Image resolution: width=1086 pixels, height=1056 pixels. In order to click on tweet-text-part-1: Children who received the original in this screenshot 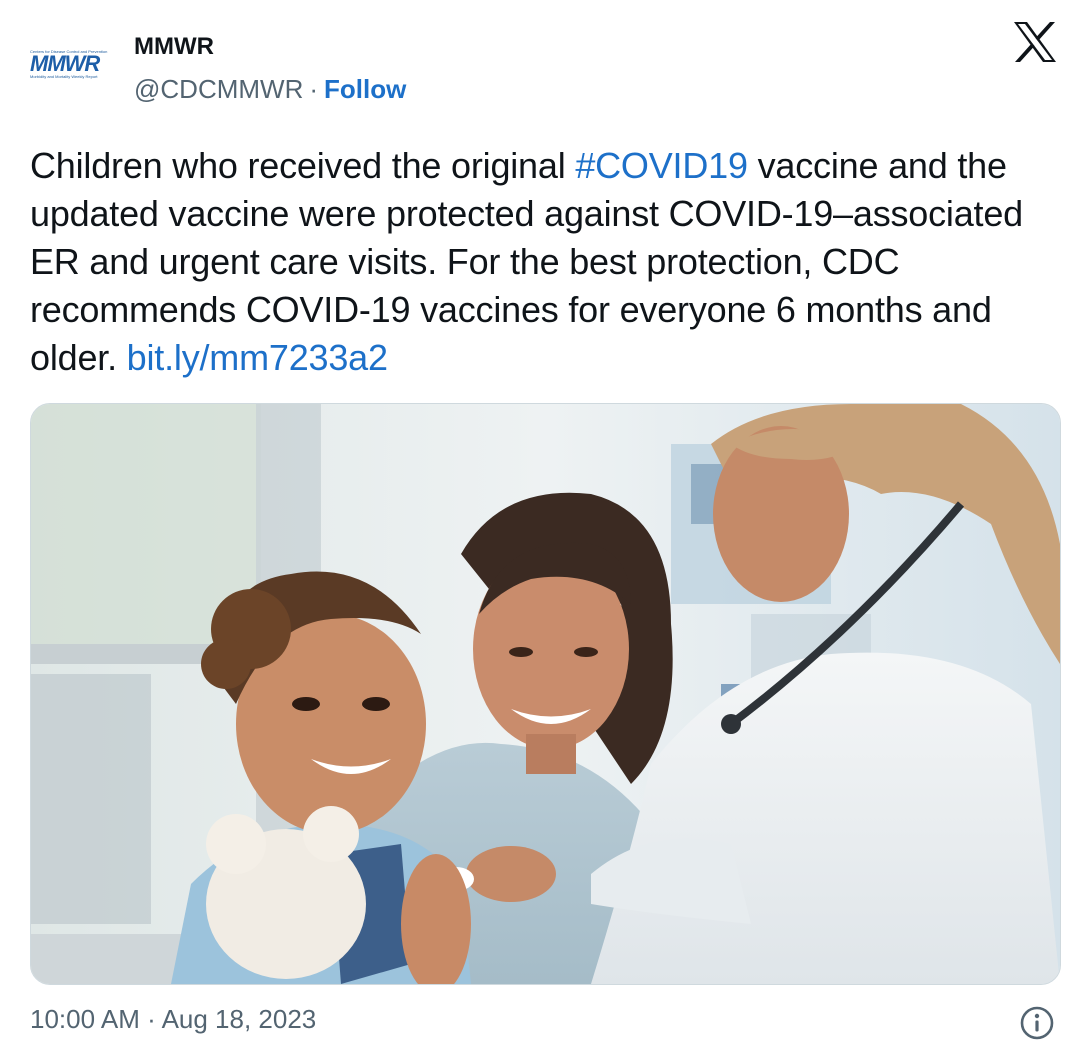, I will do `click(303, 165)`.